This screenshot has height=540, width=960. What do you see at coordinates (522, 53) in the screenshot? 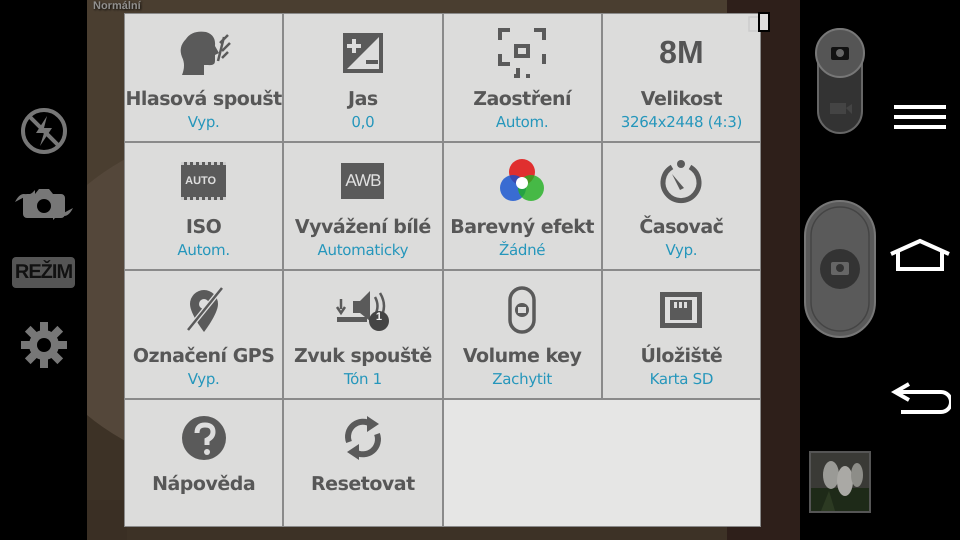
I see `focus-frame-icon` at bounding box center [522, 53].